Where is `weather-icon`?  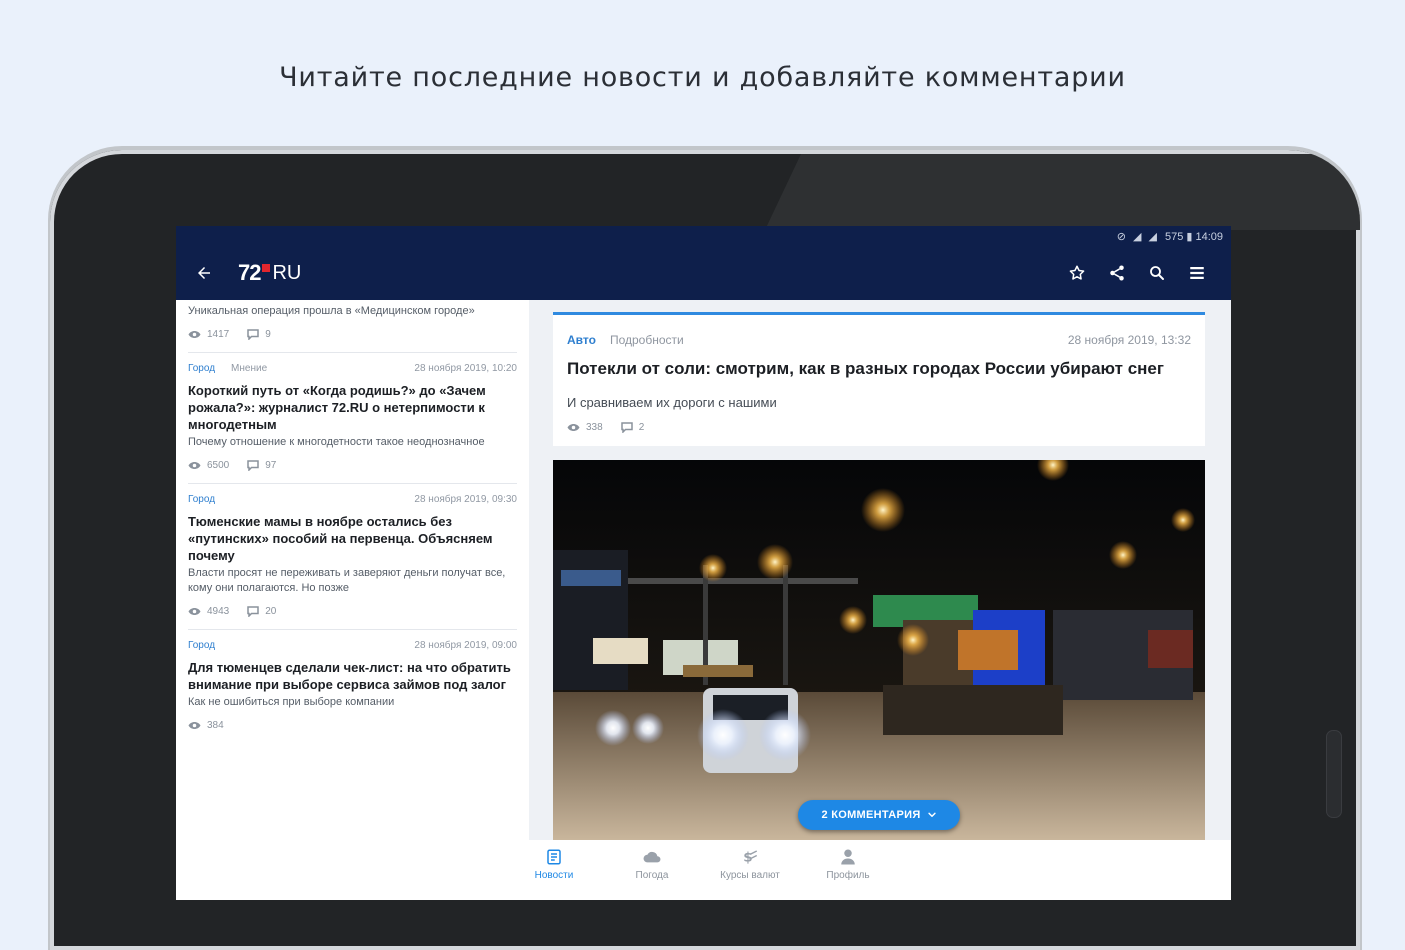 weather-icon is located at coordinates (652, 857).